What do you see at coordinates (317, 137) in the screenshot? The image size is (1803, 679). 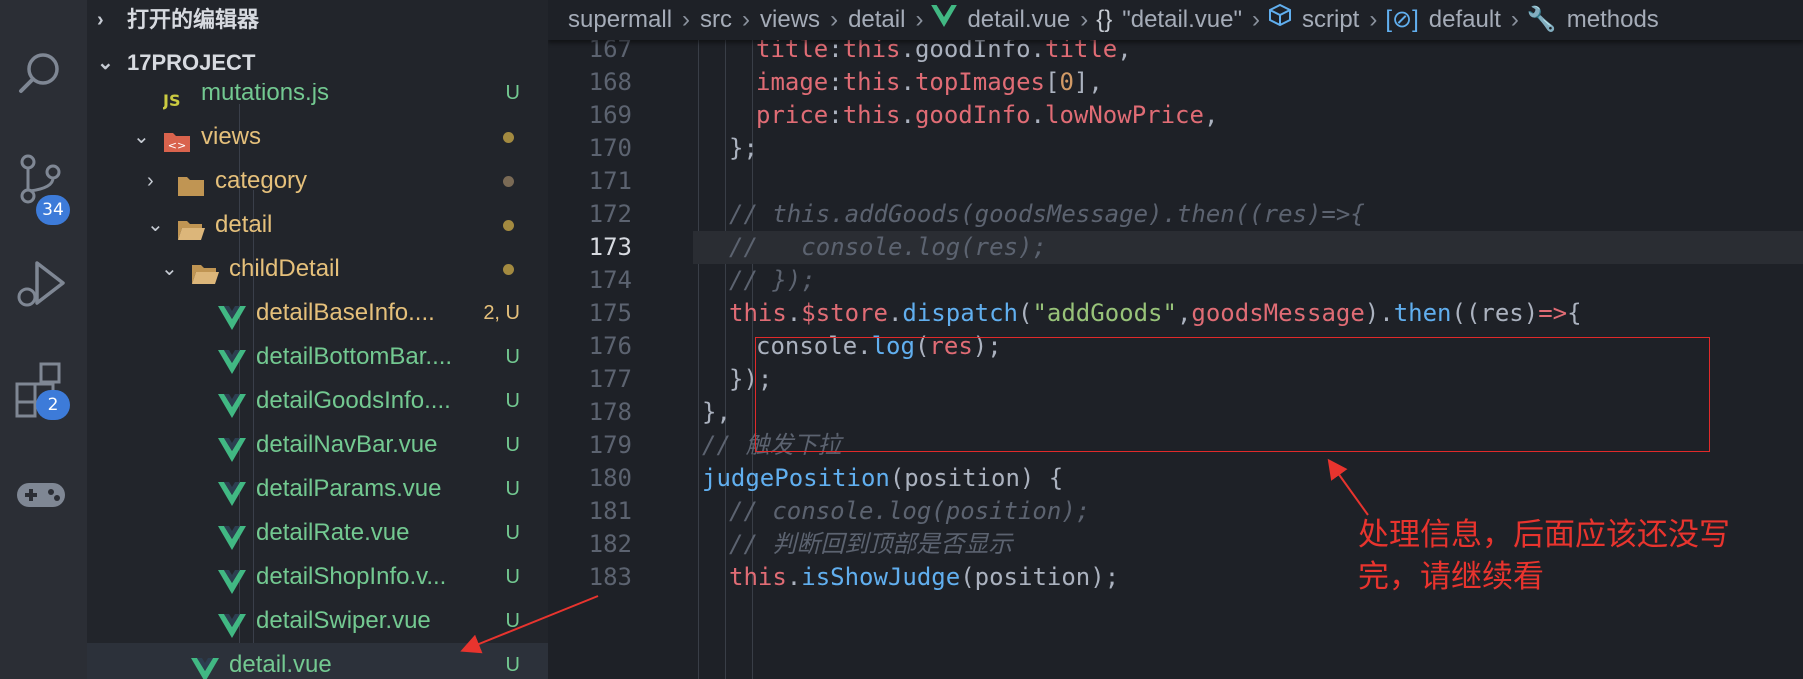 I see `tree-item: ⌄ <> views` at bounding box center [317, 137].